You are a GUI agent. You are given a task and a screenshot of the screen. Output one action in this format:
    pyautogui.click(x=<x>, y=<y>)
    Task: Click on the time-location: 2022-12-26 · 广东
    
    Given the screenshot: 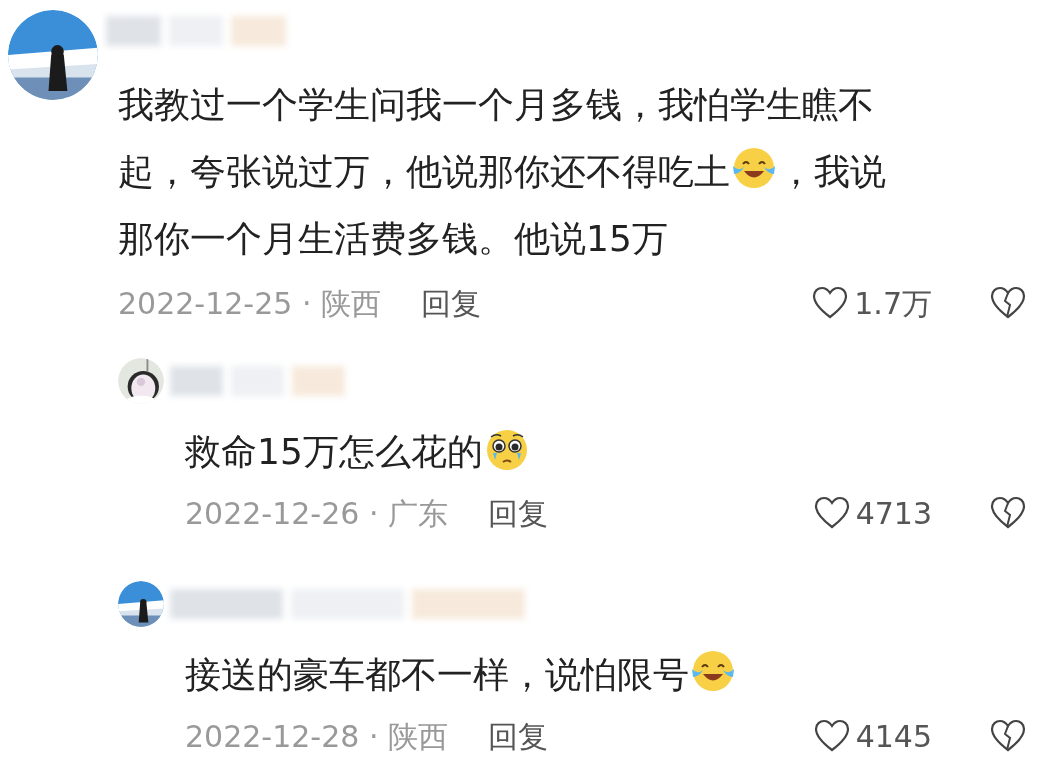 What is the action you would take?
    pyautogui.click(x=316, y=513)
    